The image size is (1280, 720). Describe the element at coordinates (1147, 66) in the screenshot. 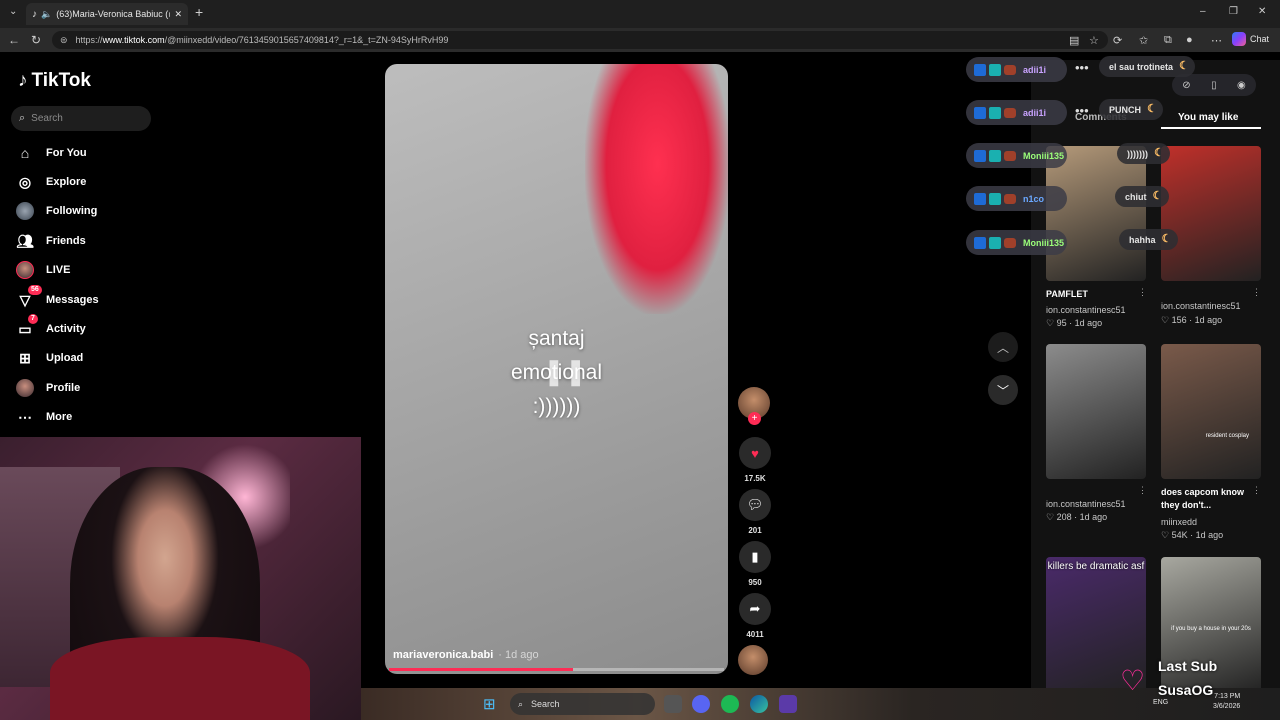

I see `chat-bubble: el sau trotineta ☾` at that location.